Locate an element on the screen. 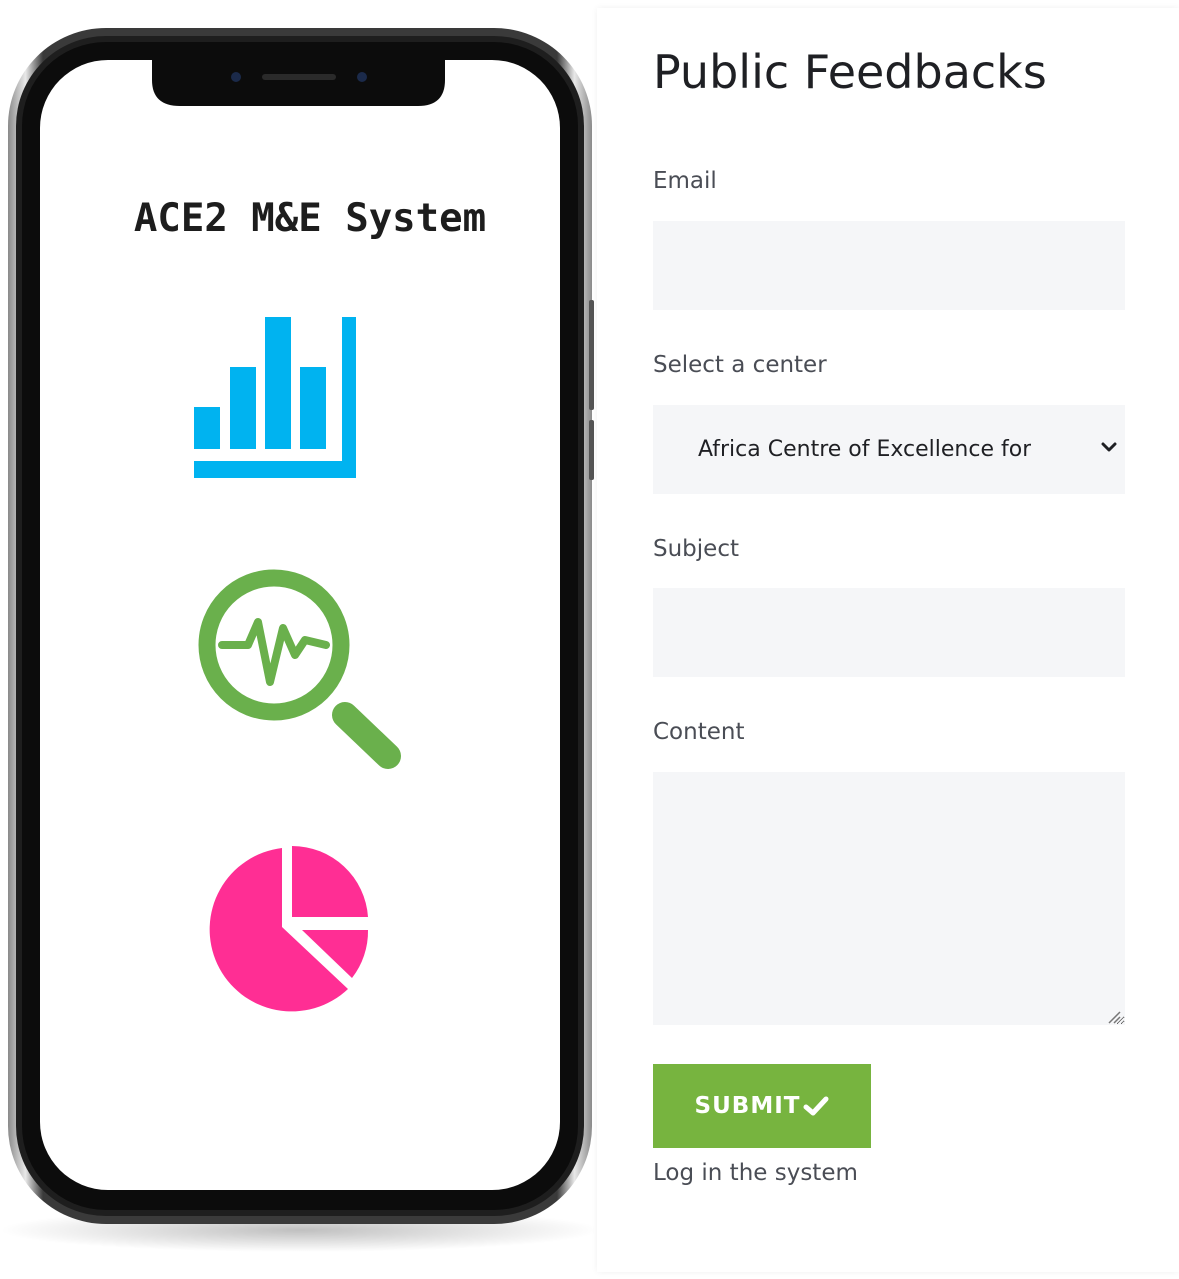 This screenshot has height=1279, width=1179. subject-label: Subject is located at coordinates (696, 549).